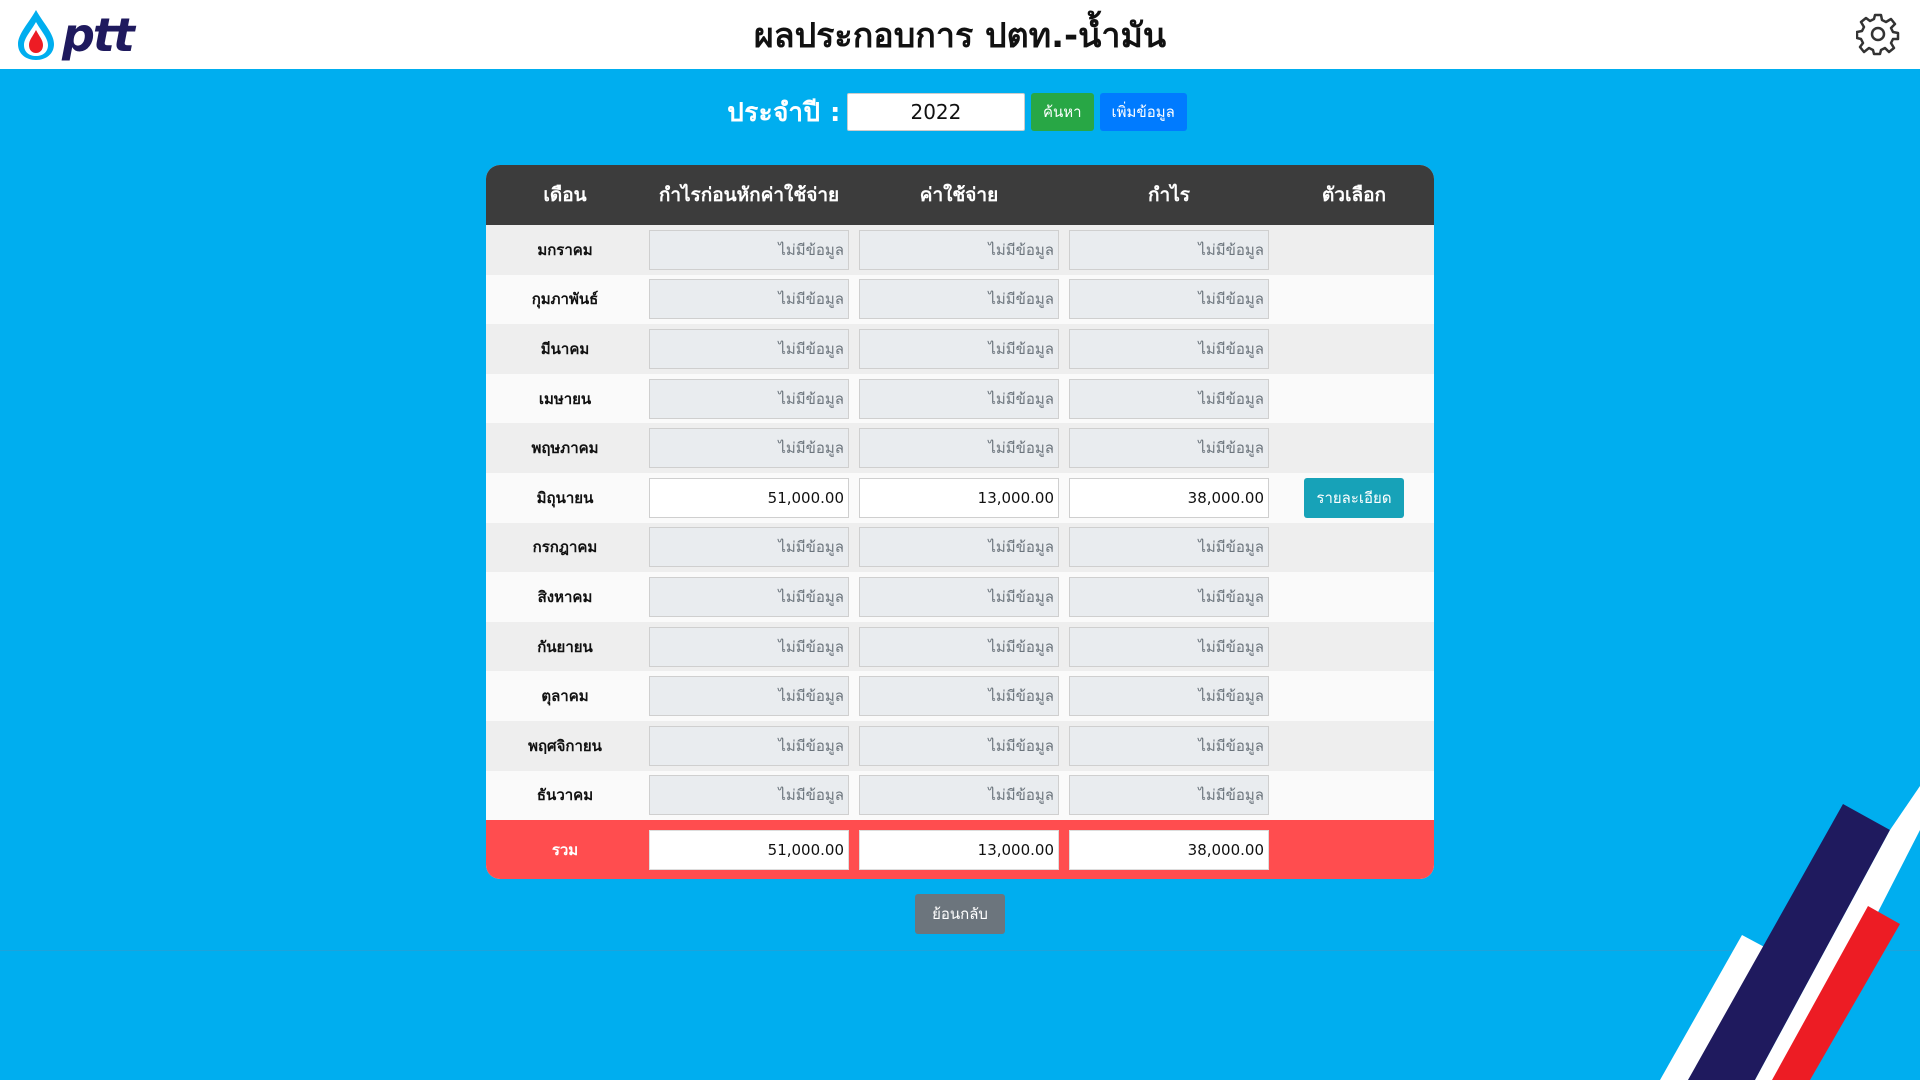 Image resolution: width=1920 pixels, height=1080 pixels. What do you see at coordinates (1062, 112) in the screenshot?
I see `search-button: ค้นหา` at bounding box center [1062, 112].